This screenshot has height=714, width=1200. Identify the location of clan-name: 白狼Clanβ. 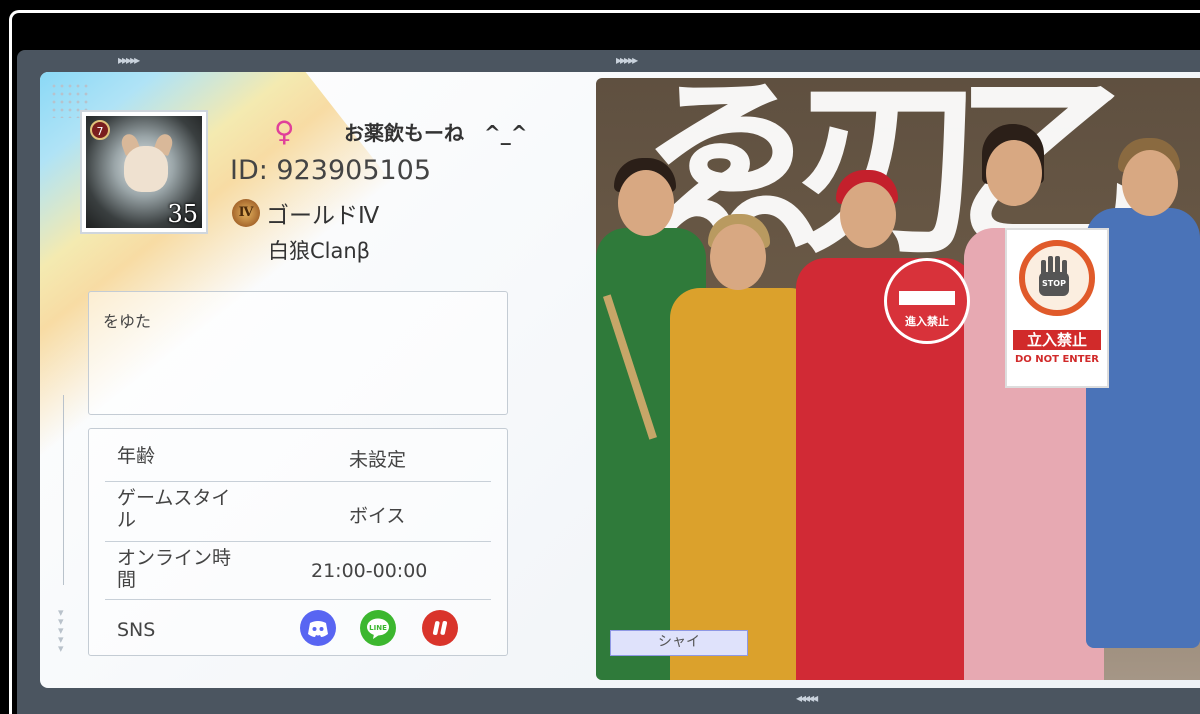
(319, 250).